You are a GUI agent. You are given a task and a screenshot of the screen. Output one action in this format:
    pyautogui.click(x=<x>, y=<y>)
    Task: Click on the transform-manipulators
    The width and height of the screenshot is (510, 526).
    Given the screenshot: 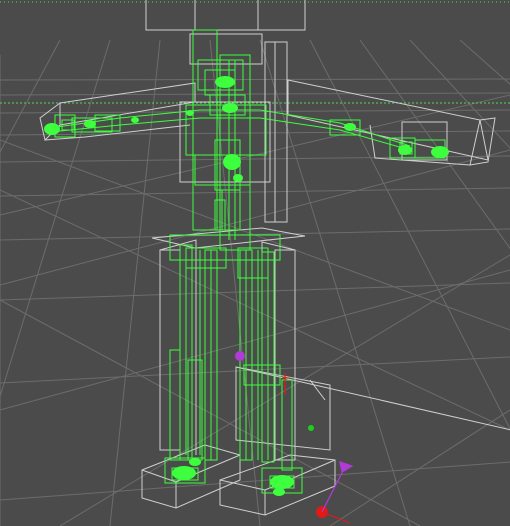 What is the action you would take?
    pyautogui.click(x=294, y=437)
    